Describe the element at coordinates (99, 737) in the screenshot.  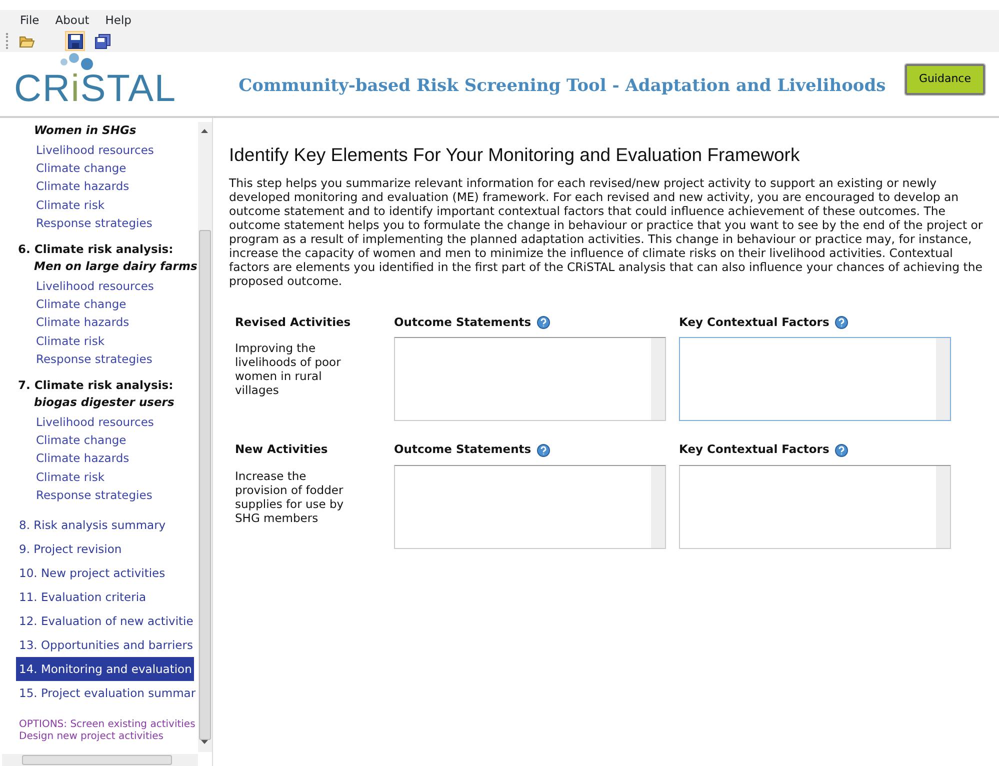
I see `option-link: Design new project activities` at that location.